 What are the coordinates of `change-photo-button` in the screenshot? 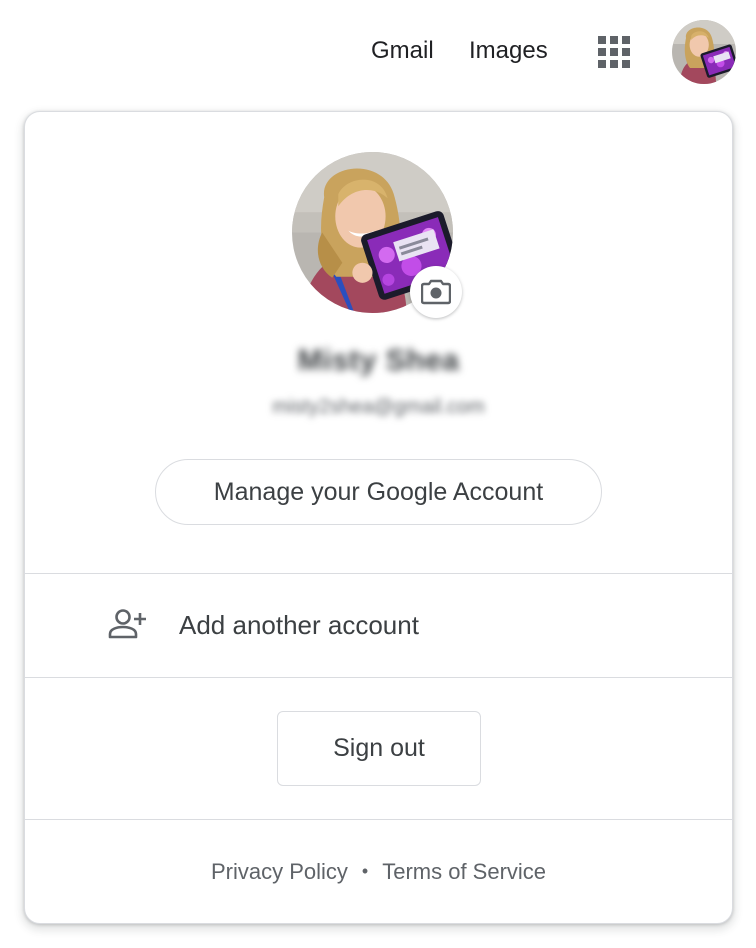 It's located at (436, 292).